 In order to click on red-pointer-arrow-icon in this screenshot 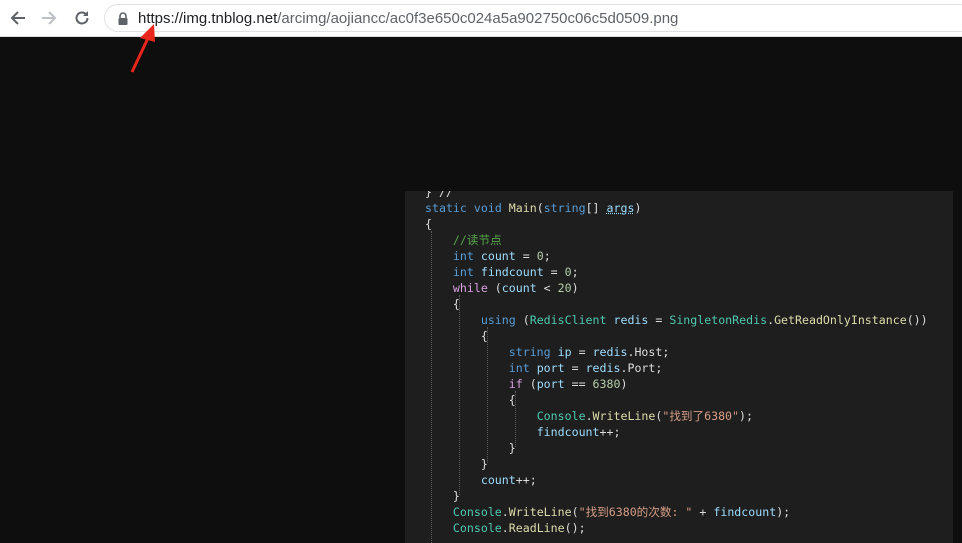, I will do `click(142, 48)`.